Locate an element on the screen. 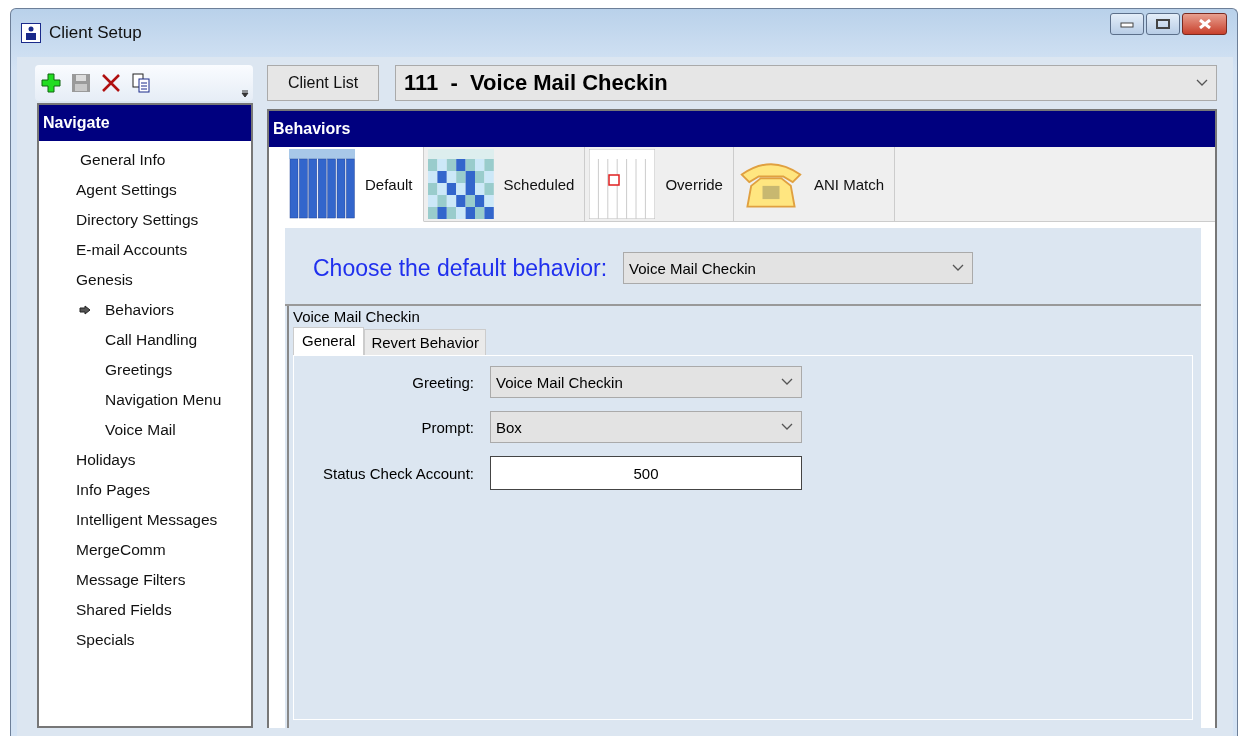 This screenshot has width=1250, height=736. input-field: 500 is located at coordinates (646, 473).